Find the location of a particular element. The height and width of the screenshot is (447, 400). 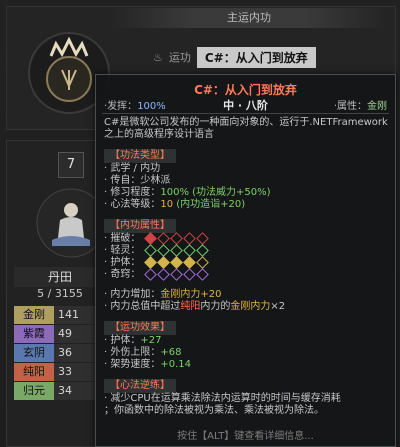

stat-row-guiyuan: 归元 34 is located at coordinates (60, 391).